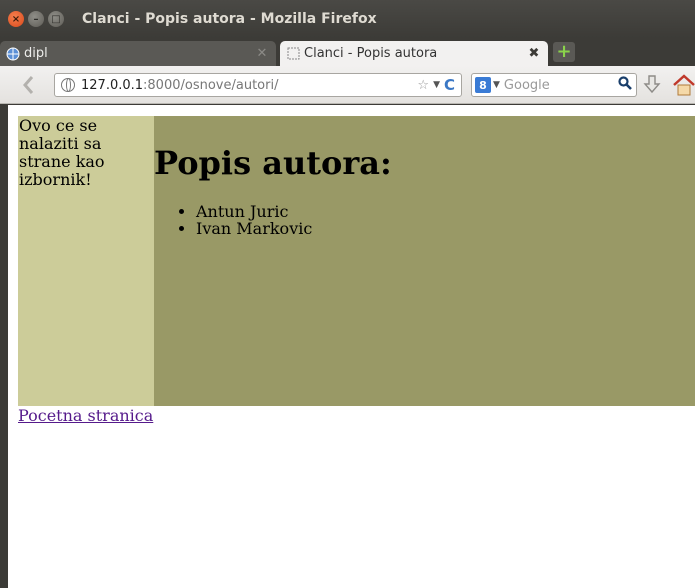 This screenshot has height=588, width=695. I want to click on tab-label: dipl, so click(36, 53).